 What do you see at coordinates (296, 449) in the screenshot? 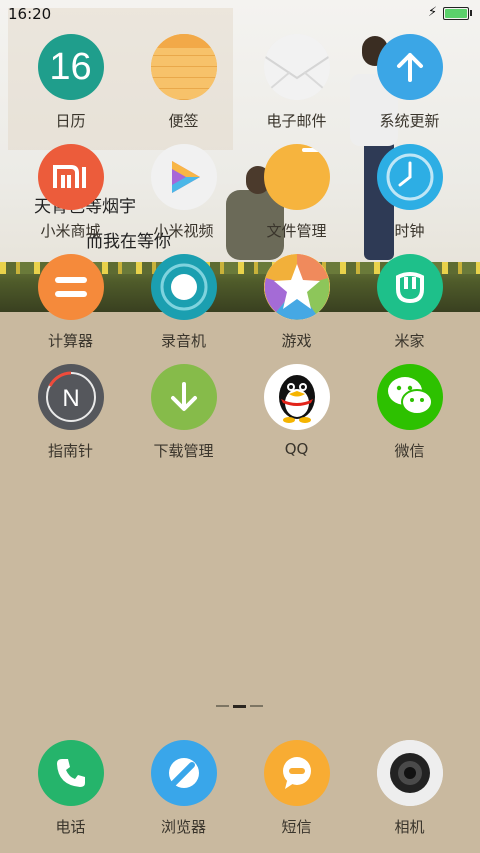
I see `qq-app-label: QQ` at bounding box center [296, 449].